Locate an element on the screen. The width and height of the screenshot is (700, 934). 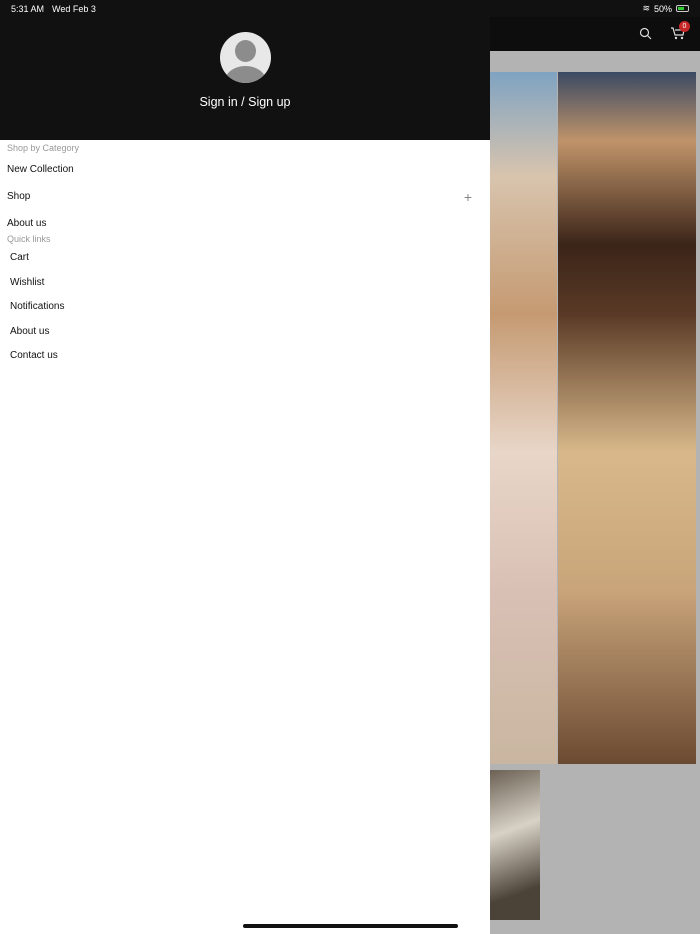
menu-item-shop: Shop + is located at coordinates (245, 197).